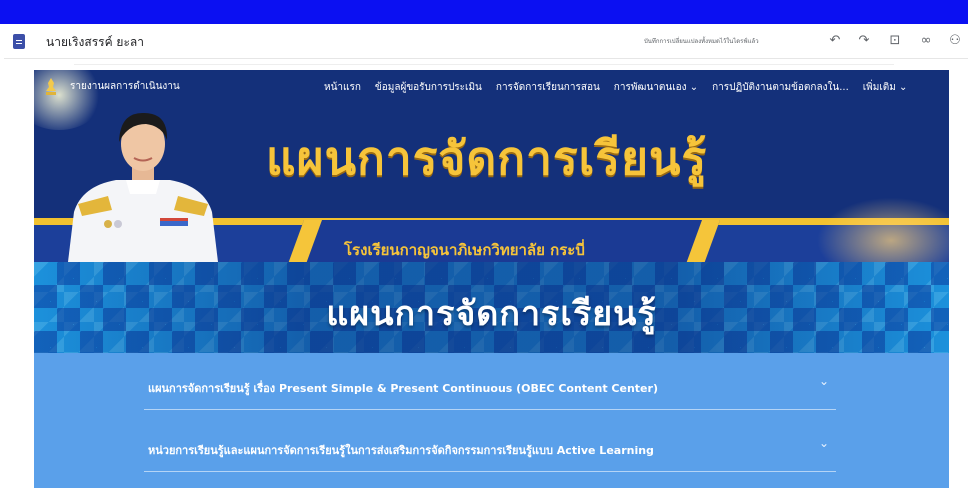  Describe the element at coordinates (876, 226) in the screenshot. I see `sparkle-decoration` at that location.